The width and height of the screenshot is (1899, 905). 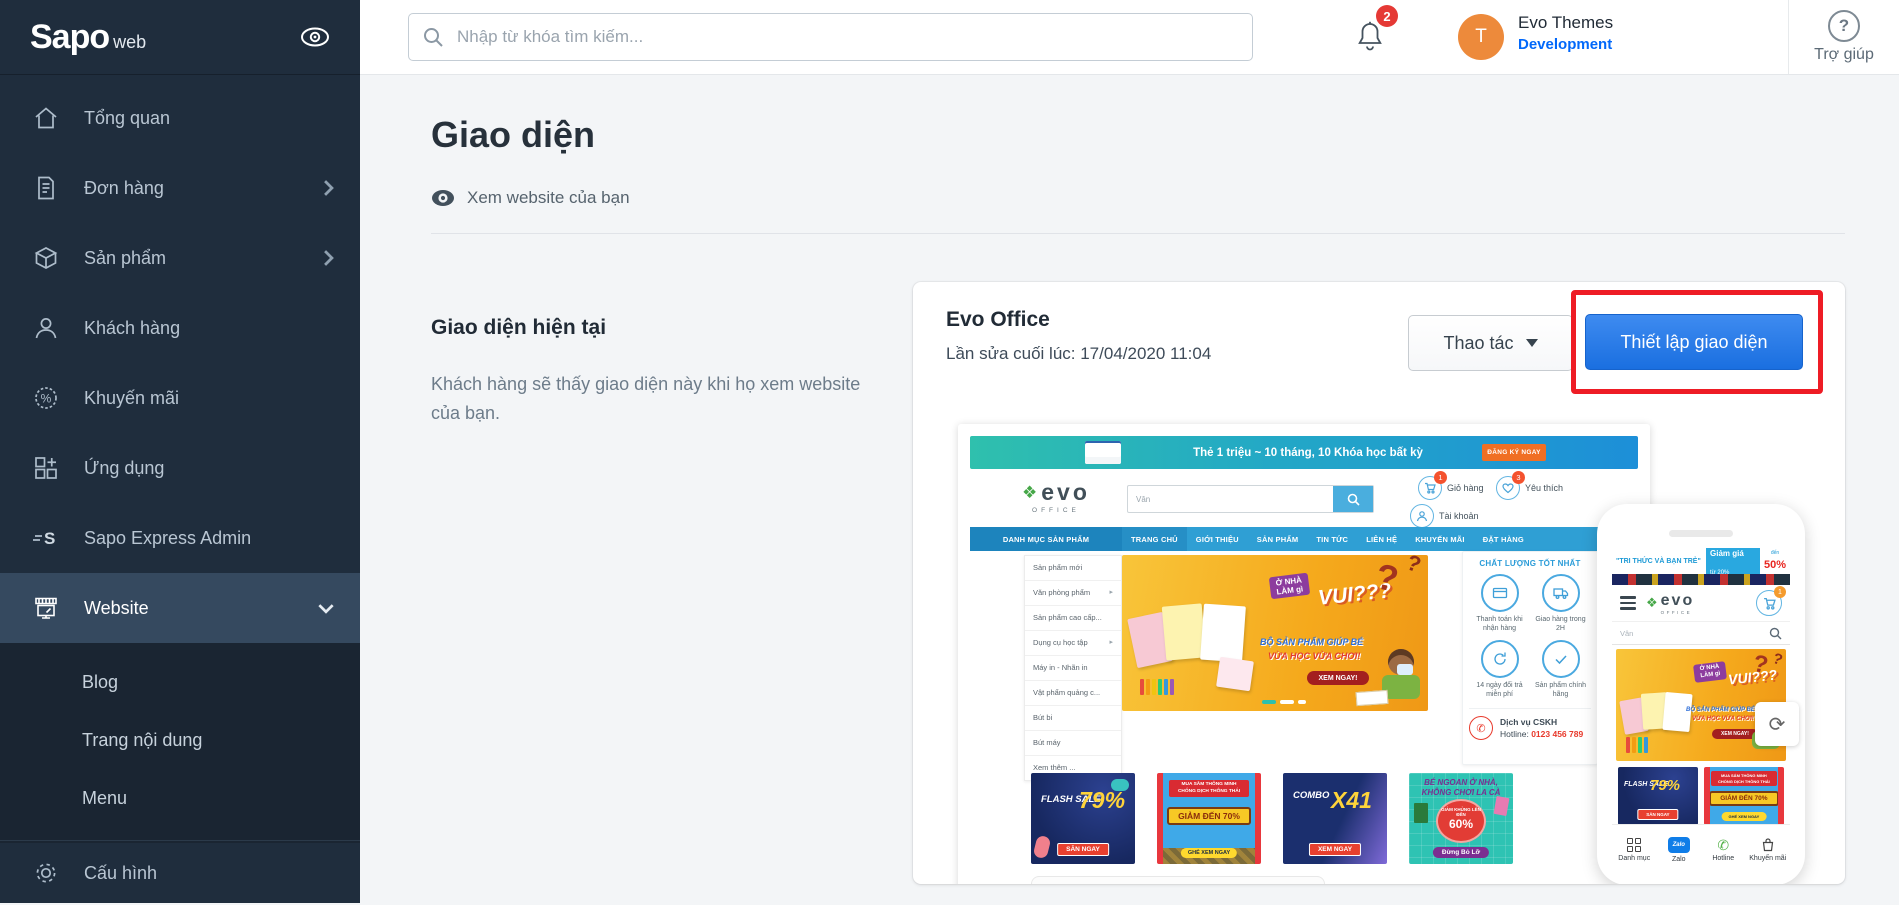 What do you see at coordinates (1481, 37) in the screenshot?
I see `avatar: T` at bounding box center [1481, 37].